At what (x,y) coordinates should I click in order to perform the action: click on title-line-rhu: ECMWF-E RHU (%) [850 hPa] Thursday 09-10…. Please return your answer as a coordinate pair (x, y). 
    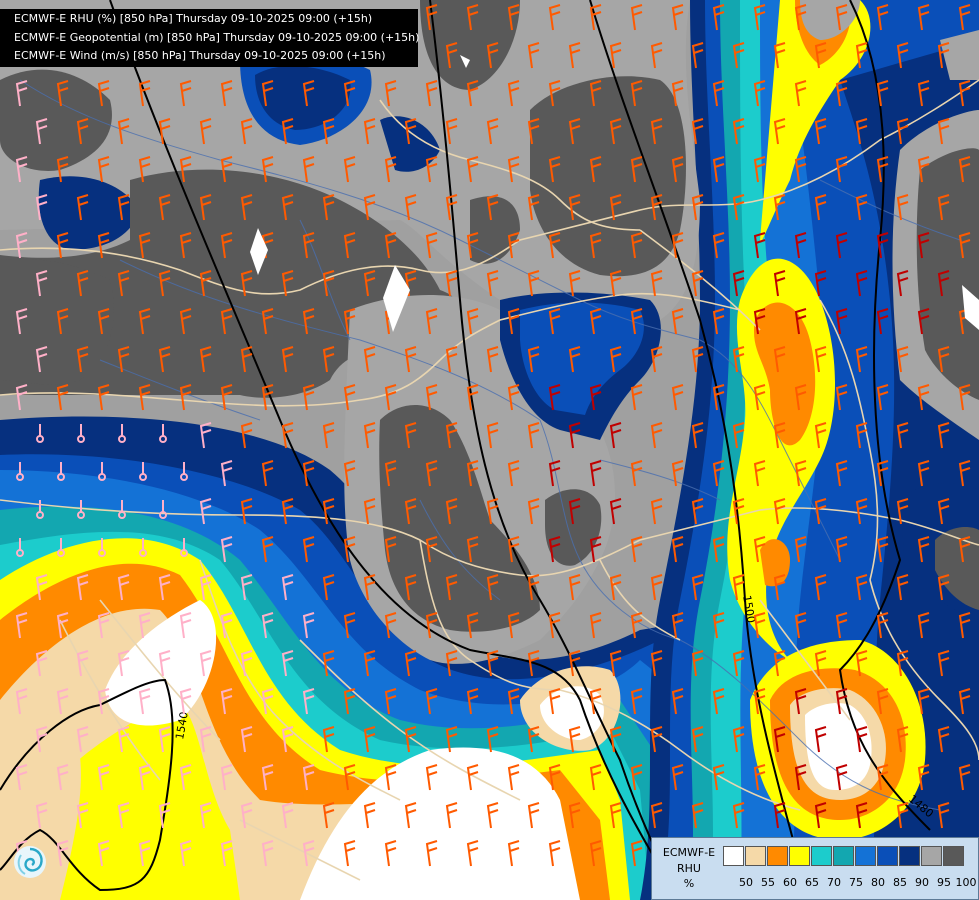
    Looking at the image, I should click on (193, 18).